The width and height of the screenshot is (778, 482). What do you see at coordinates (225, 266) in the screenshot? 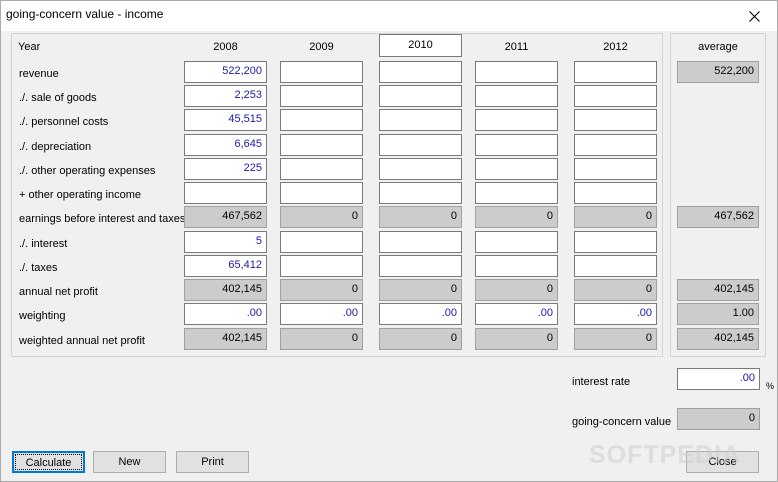
I see `value-input: 65,412` at bounding box center [225, 266].